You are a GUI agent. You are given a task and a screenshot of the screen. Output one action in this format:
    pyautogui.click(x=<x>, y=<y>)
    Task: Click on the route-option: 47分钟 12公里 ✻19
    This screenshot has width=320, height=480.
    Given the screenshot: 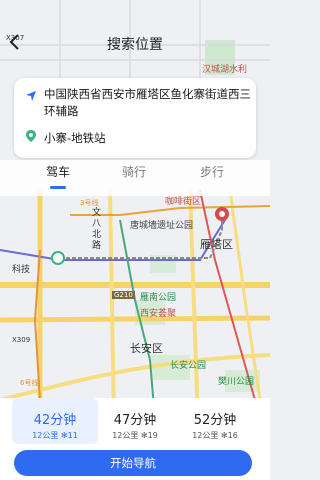 What is the action you would take?
    pyautogui.click(x=135, y=421)
    